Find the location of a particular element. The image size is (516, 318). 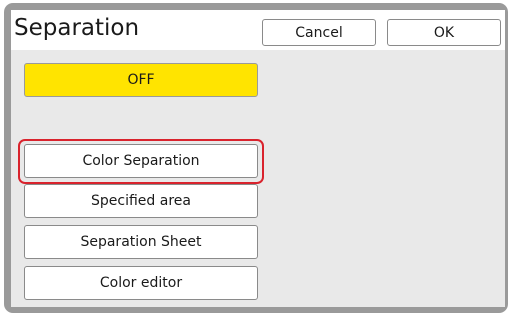

cancel-button: Cancel is located at coordinates (319, 32).